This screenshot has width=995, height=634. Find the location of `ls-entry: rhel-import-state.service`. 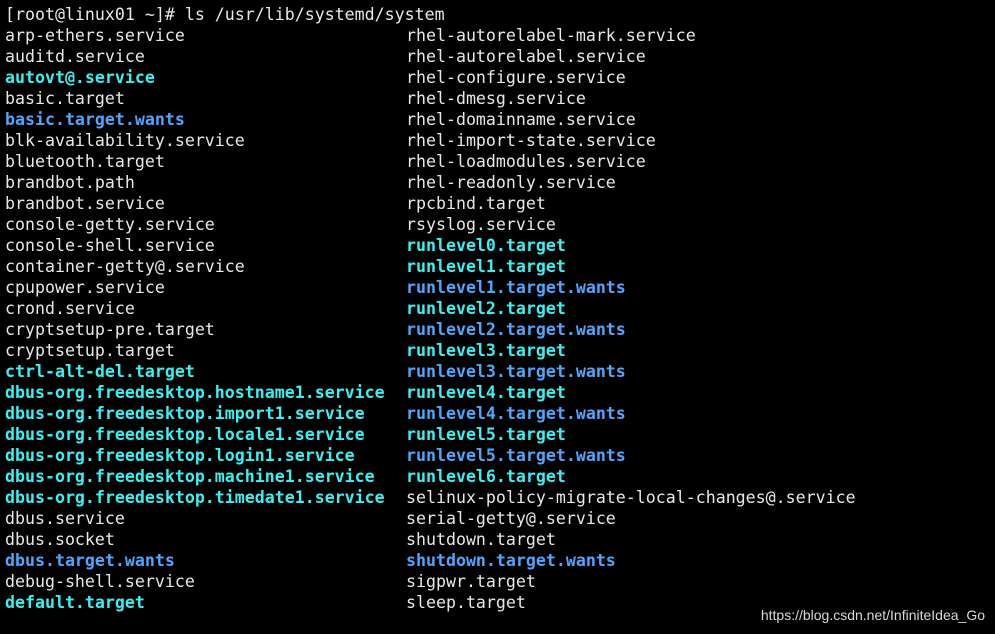

ls-entry: rhel-import-state.service is located at coordinates (531, 140).